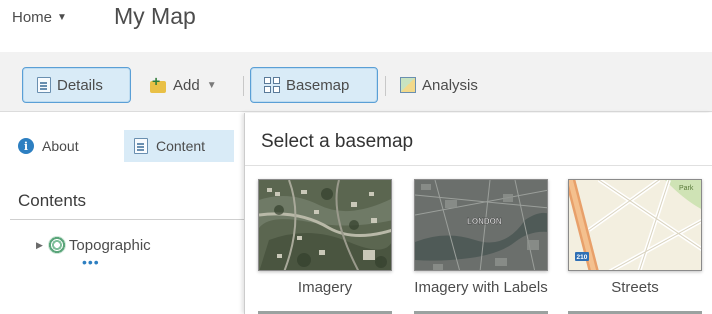  Describe the element at coordinates (484, 221) in the screenshot. I see `map-label-text: LONDON` at that location.